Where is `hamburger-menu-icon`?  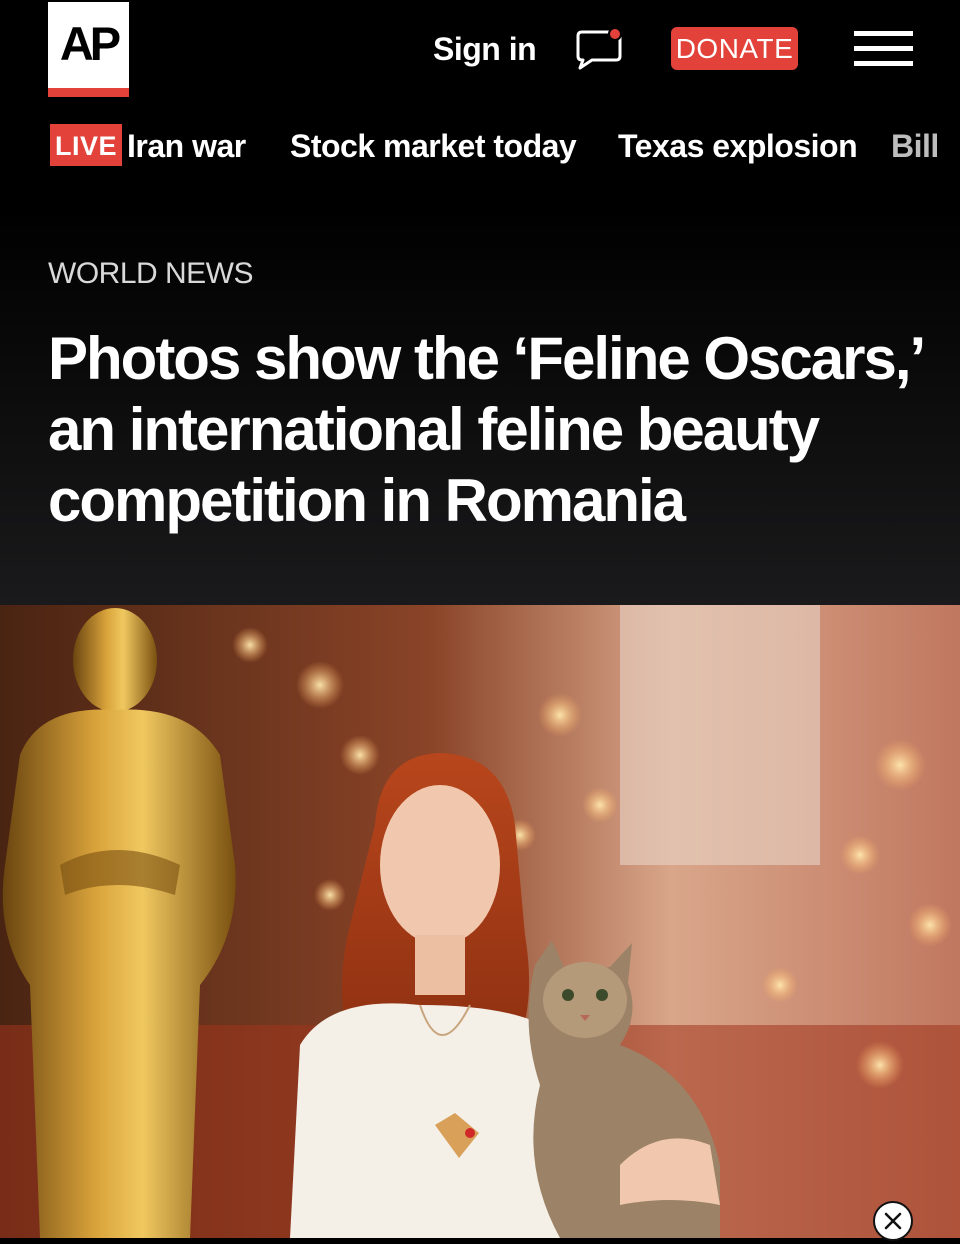
hamburger-menu-icon is located at coordinates (883, 49).